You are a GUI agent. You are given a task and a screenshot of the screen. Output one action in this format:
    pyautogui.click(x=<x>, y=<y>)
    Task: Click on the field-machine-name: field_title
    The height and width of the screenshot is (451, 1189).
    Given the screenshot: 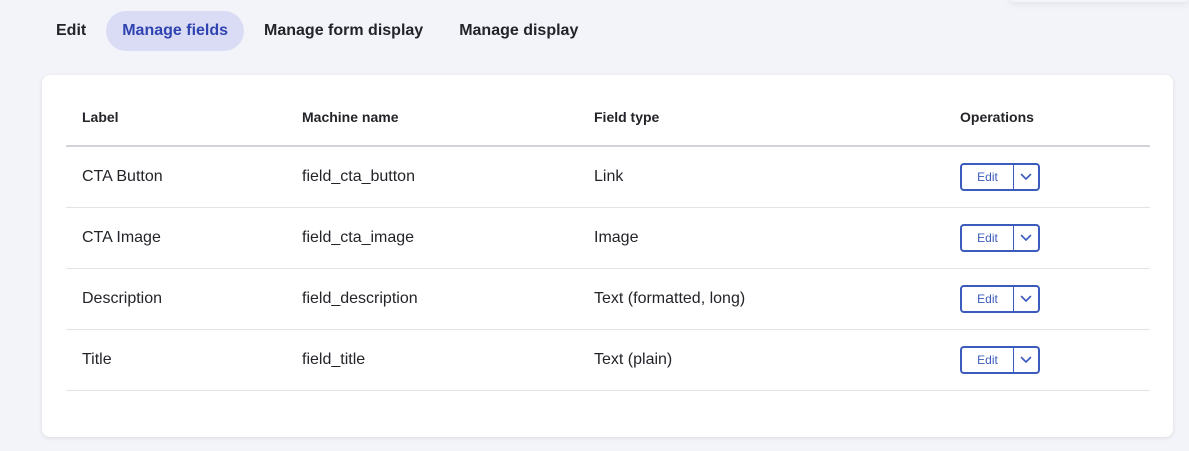 What is the action you would take?
    pyautogui.click(x=432, y=360)
    